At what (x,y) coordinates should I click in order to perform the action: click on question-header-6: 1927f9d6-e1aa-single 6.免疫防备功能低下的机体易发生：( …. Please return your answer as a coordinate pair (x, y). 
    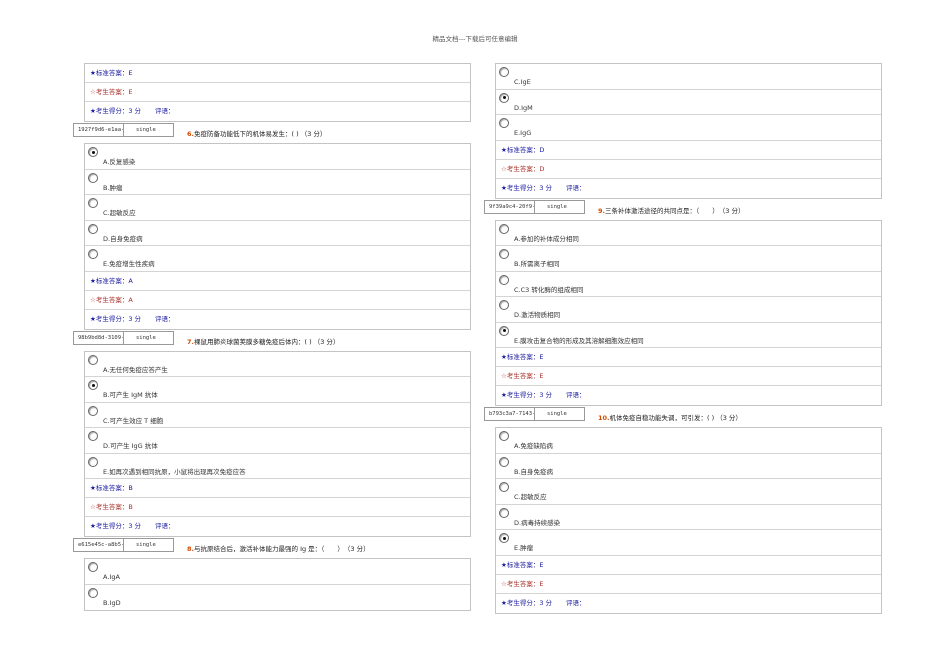
    Looking at the image, I should click on (272, 132).